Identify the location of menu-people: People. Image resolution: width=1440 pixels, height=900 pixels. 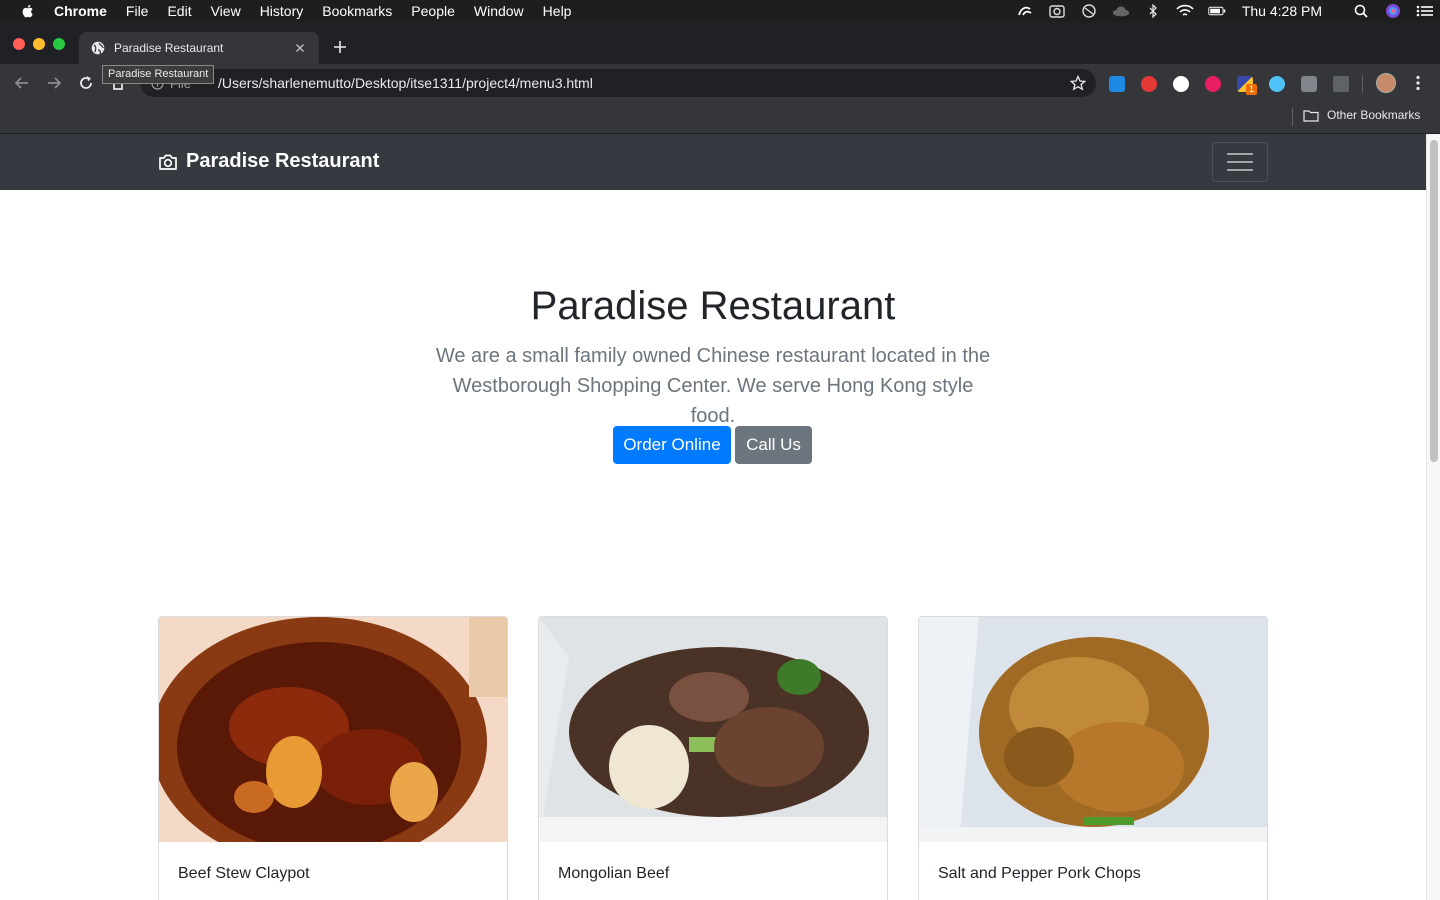
(433, 11).